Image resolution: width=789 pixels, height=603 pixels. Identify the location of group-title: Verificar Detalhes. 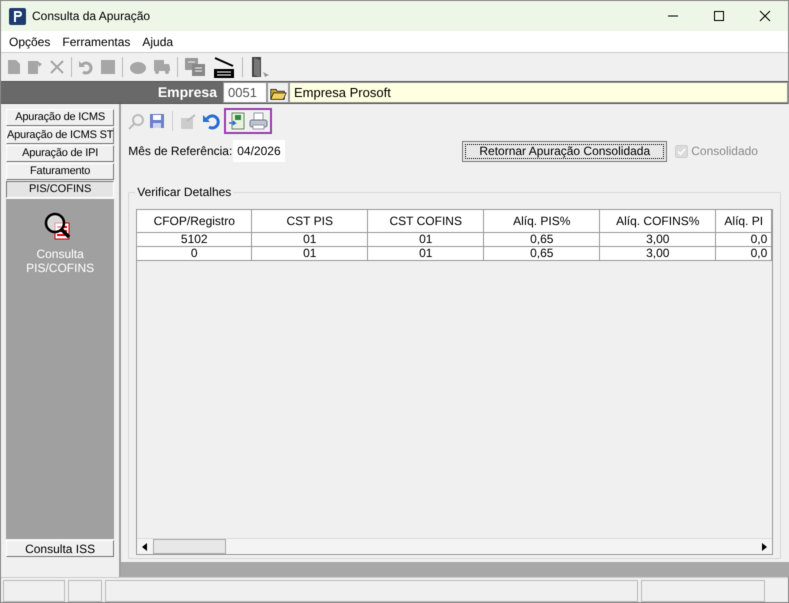
(184, 192).